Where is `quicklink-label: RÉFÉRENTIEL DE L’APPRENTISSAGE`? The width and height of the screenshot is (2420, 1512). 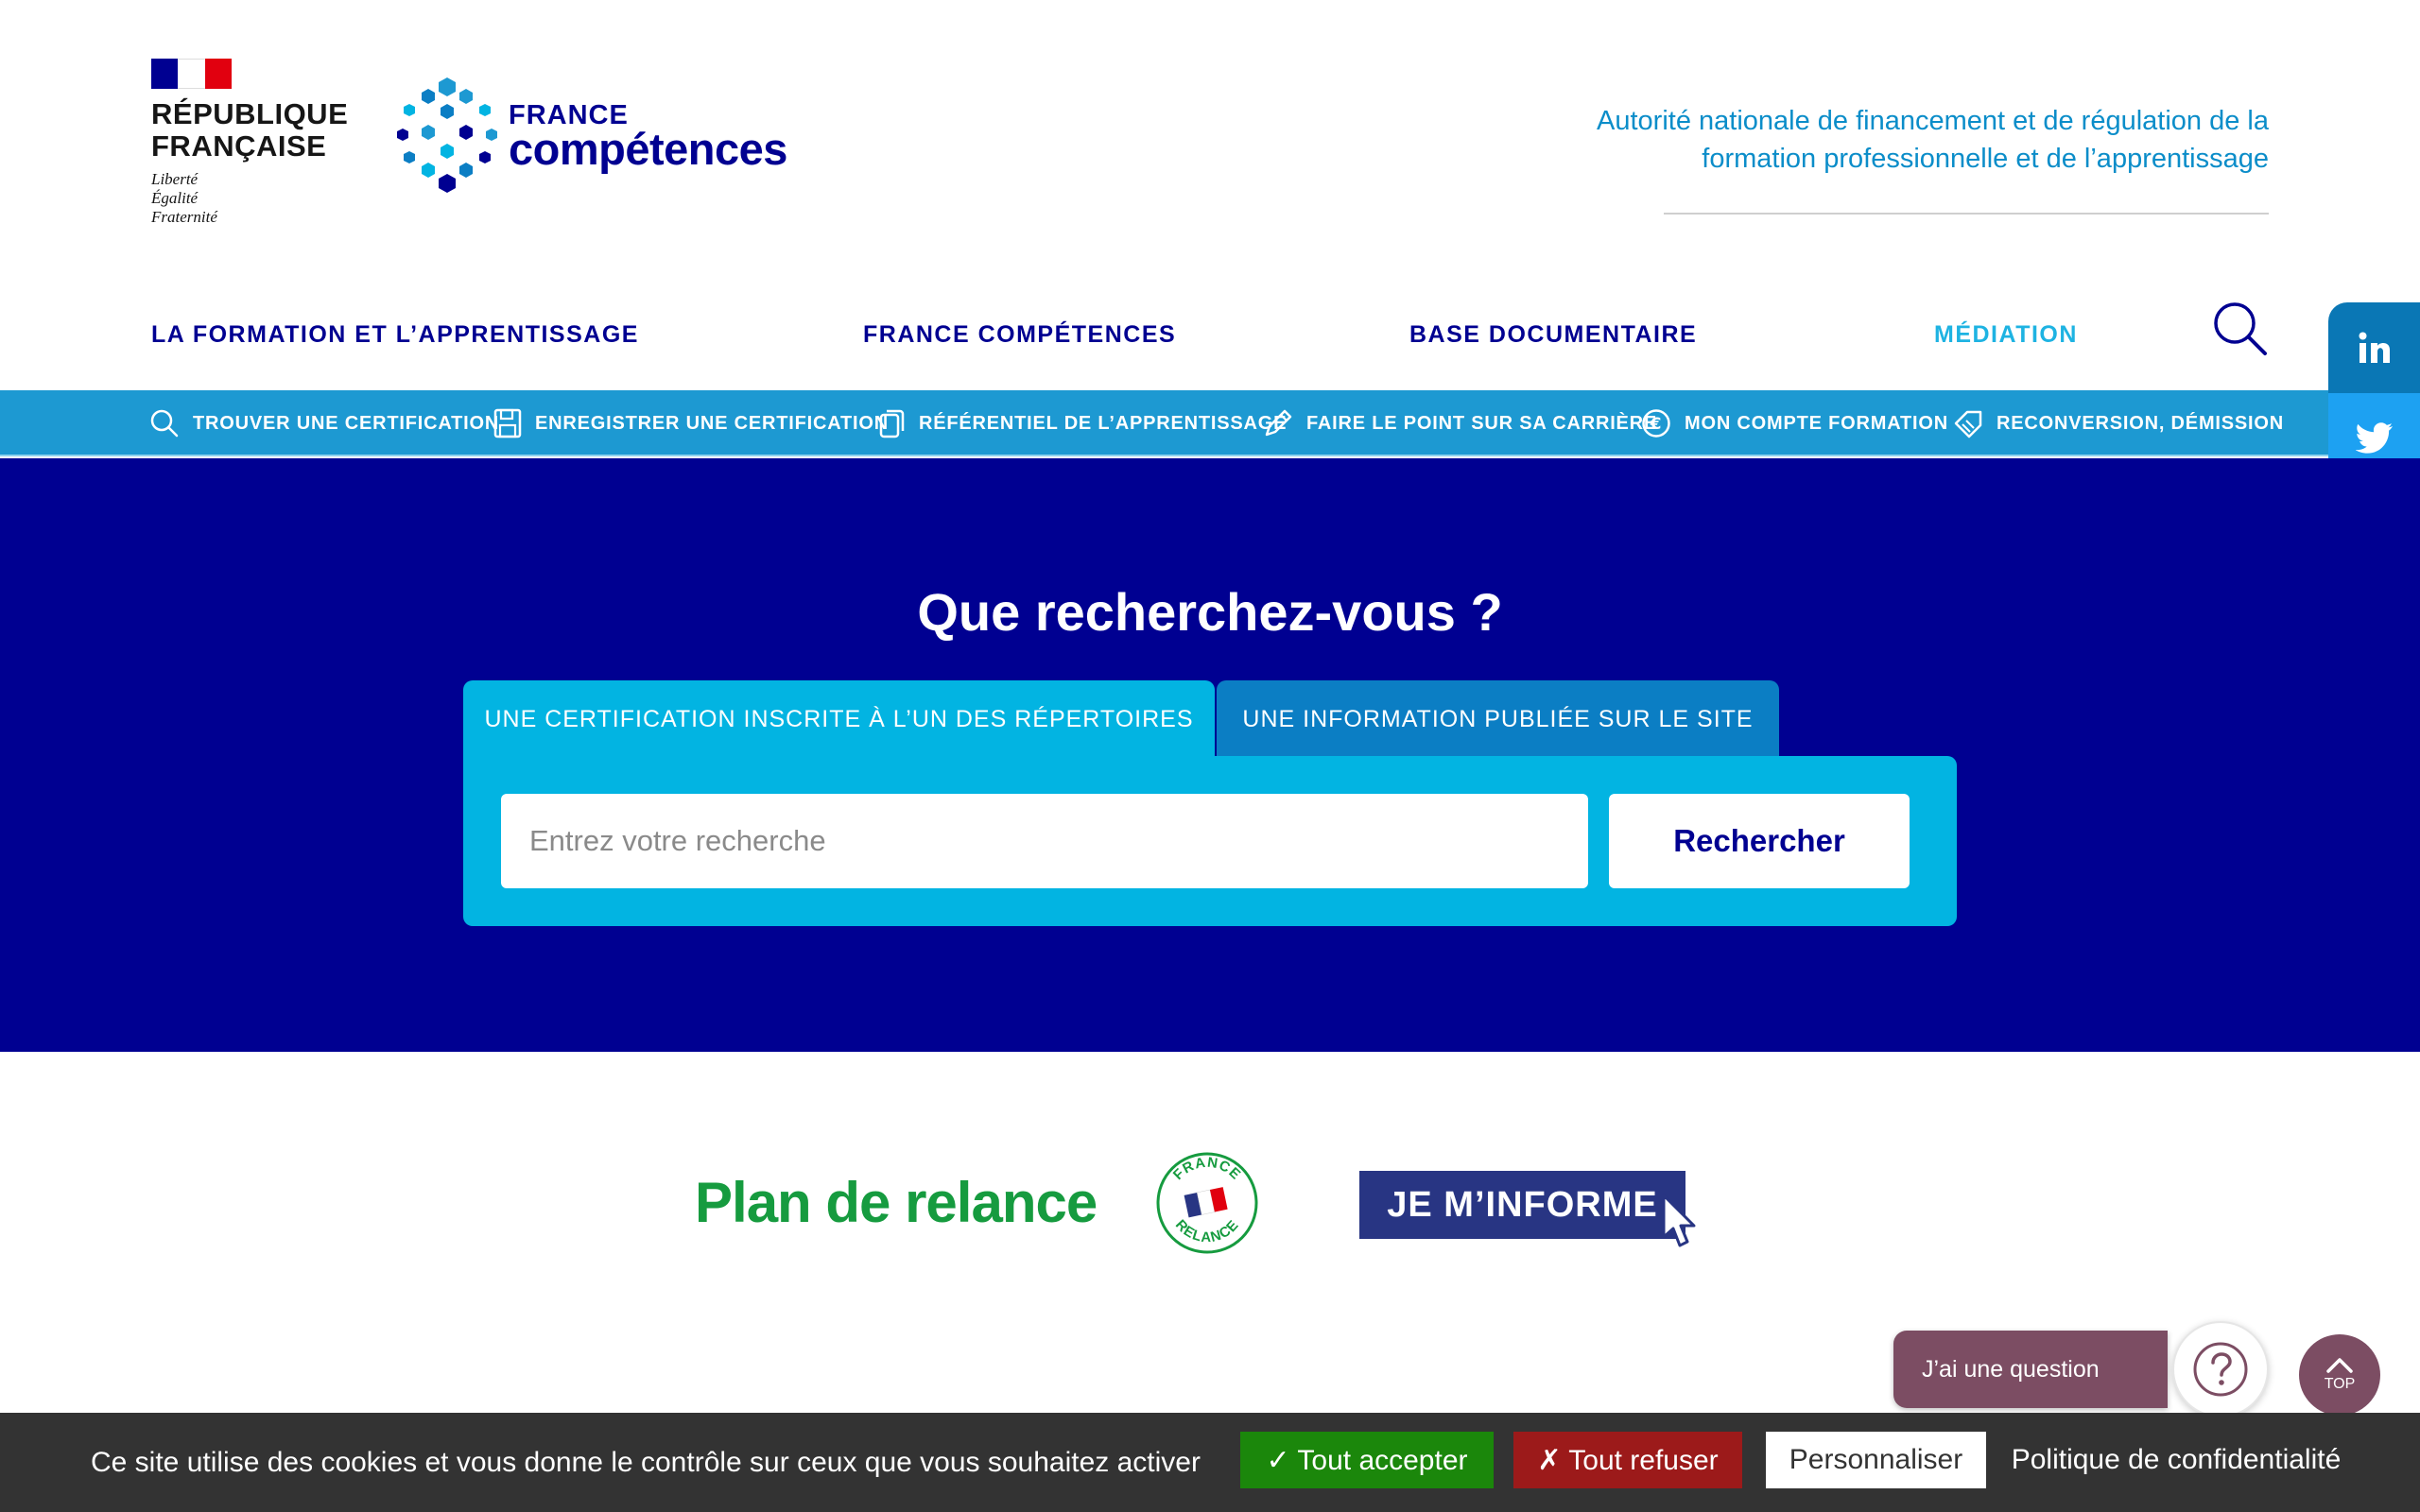 quicklink-label: RÉFÉRENTIEL DE L’APPRENTISSAGE is located at coordinates (1103, 423).